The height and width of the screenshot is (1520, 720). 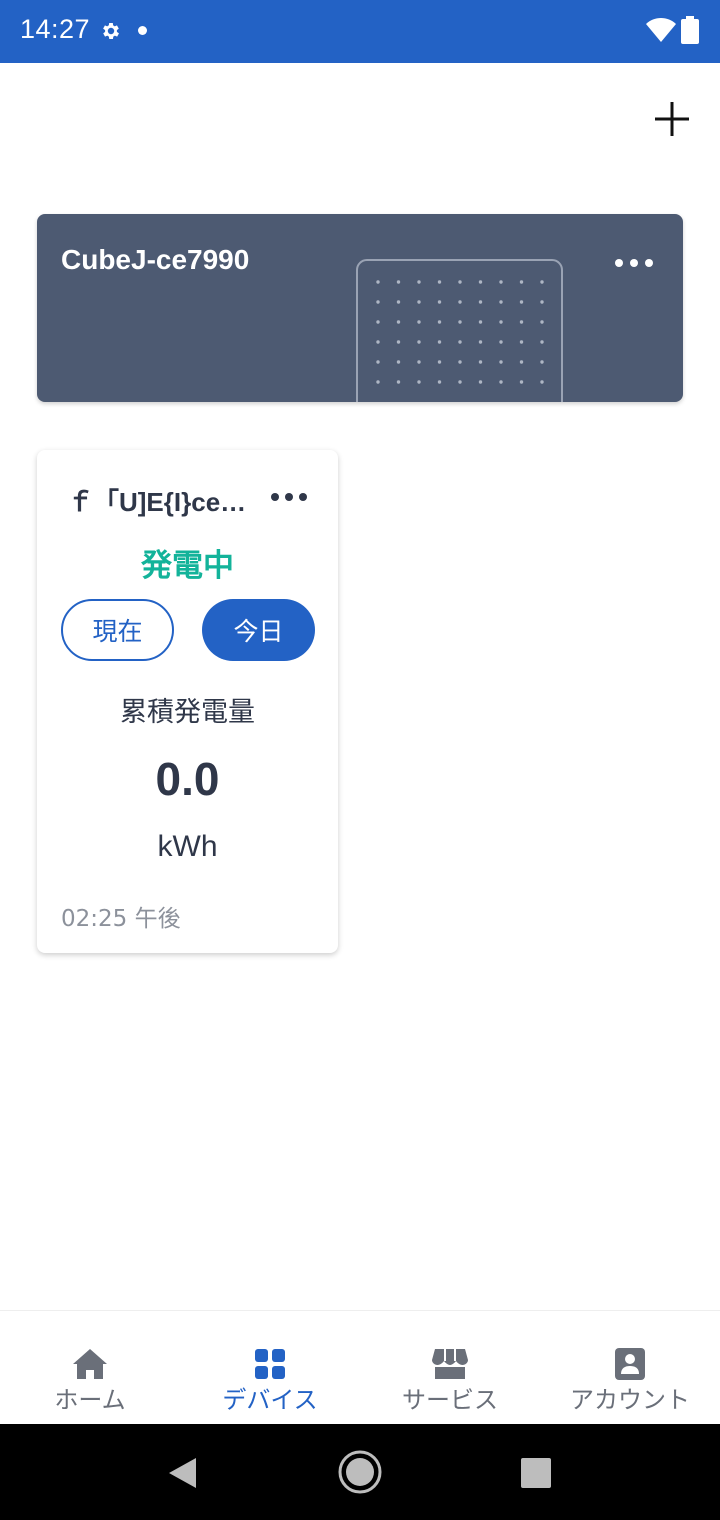 What do you see at coordinates (360, 31) in the screenshot?
I see `status-bar: 14:27` at bounding box center [360, 31].